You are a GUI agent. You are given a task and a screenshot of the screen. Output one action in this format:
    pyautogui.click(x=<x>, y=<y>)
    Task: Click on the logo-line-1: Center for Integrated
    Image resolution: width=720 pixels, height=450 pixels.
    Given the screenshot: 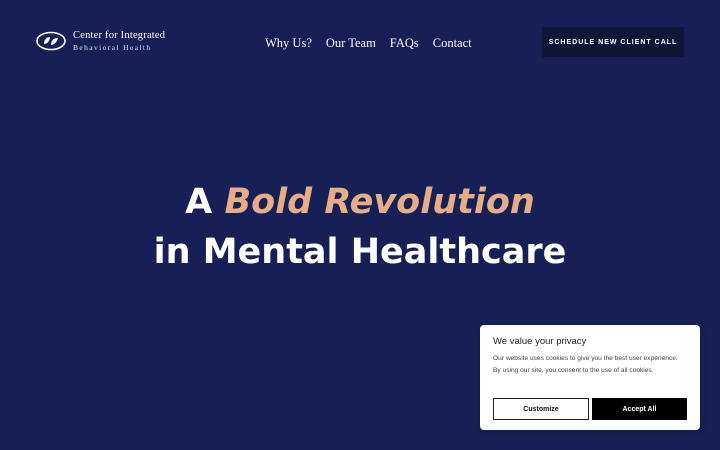 What is the action you would take?
    pyautogui.click(x=119, y=35)
    